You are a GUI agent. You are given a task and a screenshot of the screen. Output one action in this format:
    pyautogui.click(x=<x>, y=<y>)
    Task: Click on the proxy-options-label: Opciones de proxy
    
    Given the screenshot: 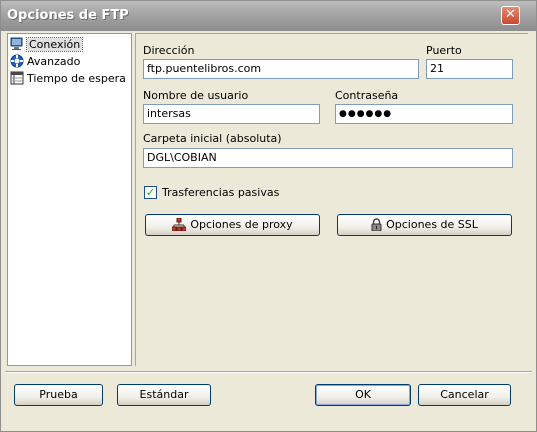 What is the action you would take?
    pyautogui.click(x=241, y=224)
    